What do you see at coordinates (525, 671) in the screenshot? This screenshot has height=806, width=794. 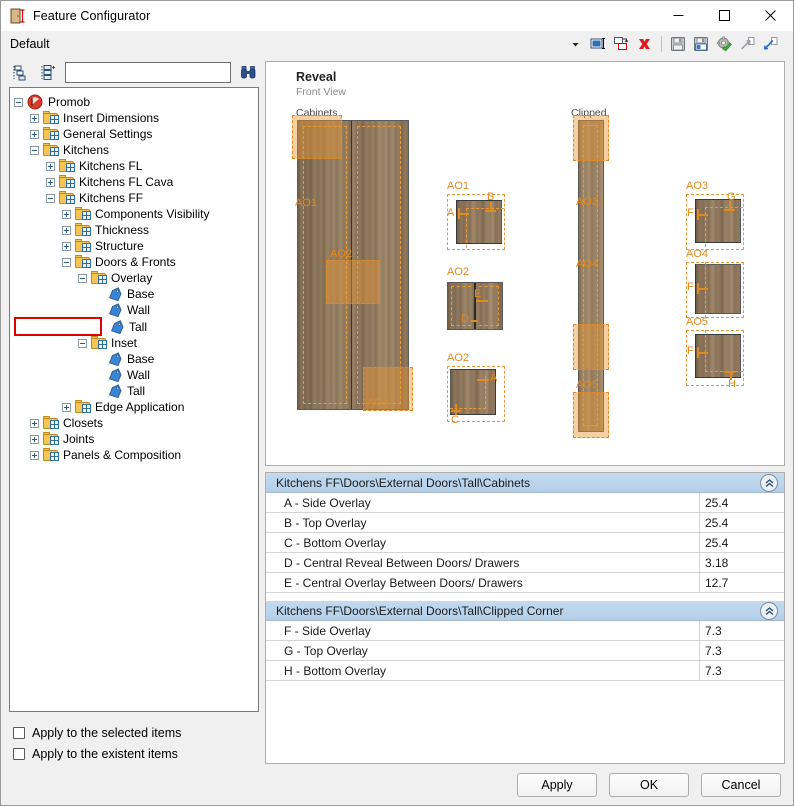 I see `grid-row: H - Bottom Overlay 7.3` at bounding box center [525, 671].